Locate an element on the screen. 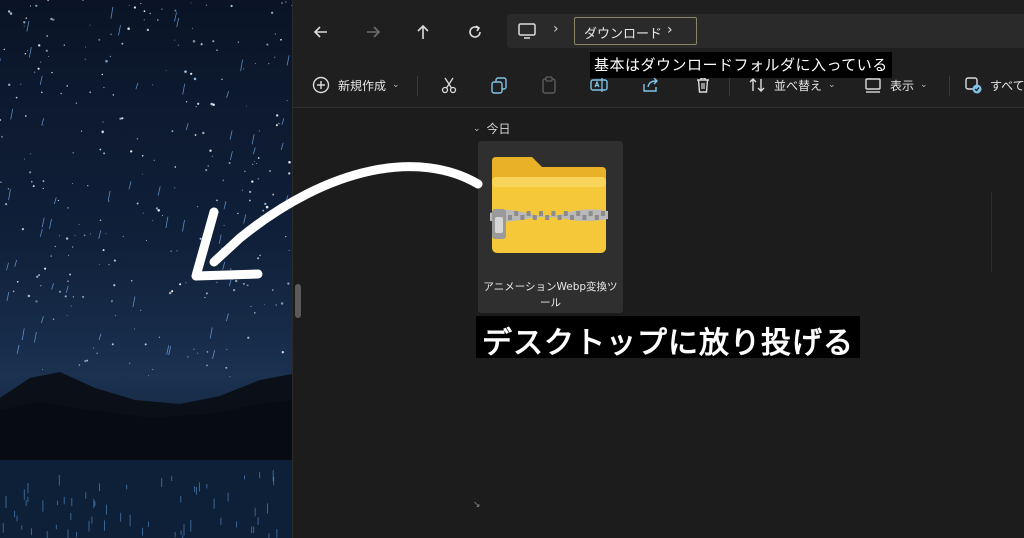  forward-button is located at coordinates (373, 32).